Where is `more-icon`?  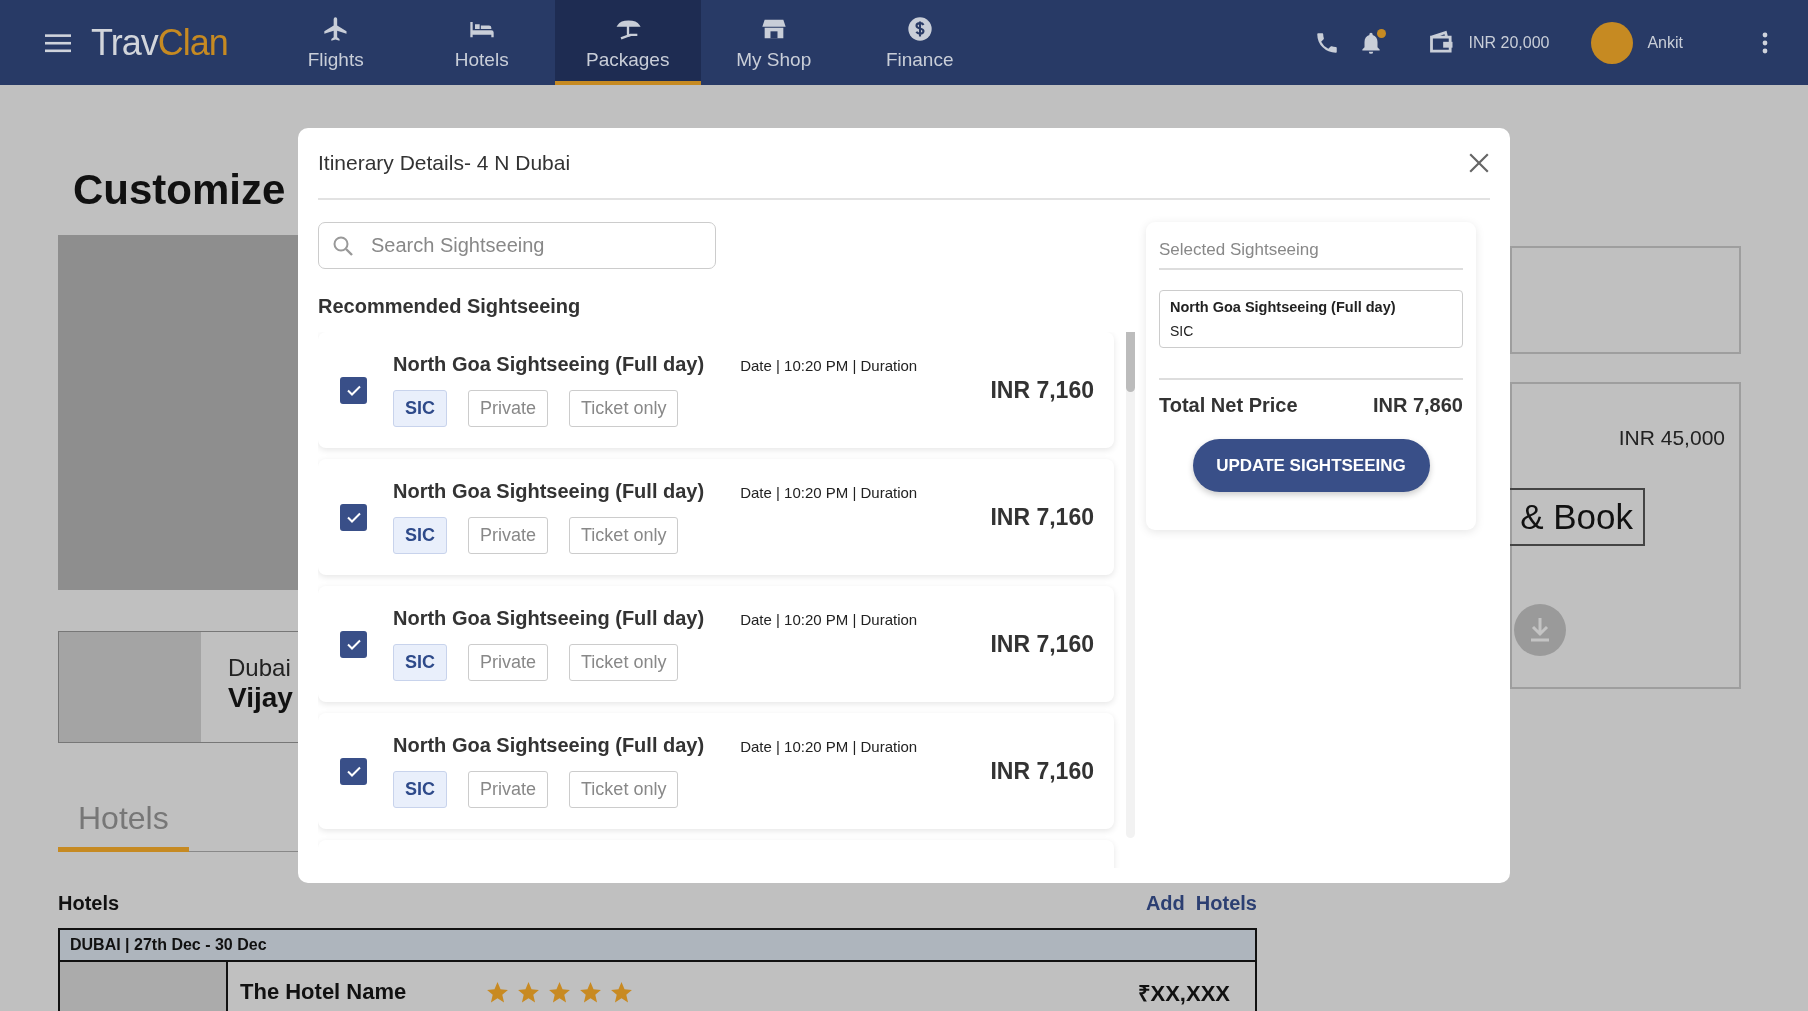
more-icon is located at coordinates (1765, 42).